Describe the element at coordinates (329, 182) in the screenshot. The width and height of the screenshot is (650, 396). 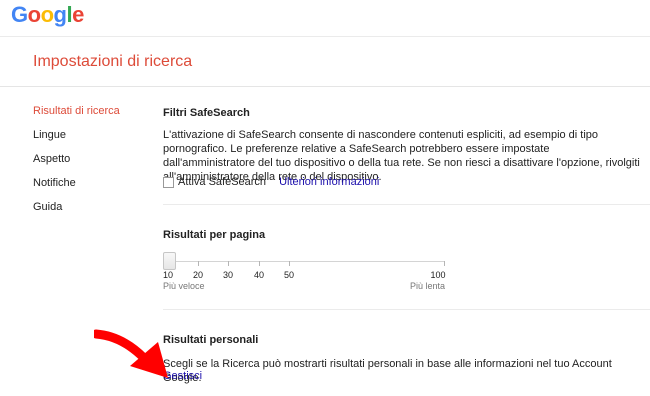
I see `more-info-link: Ulteriori informazioni` at that location.